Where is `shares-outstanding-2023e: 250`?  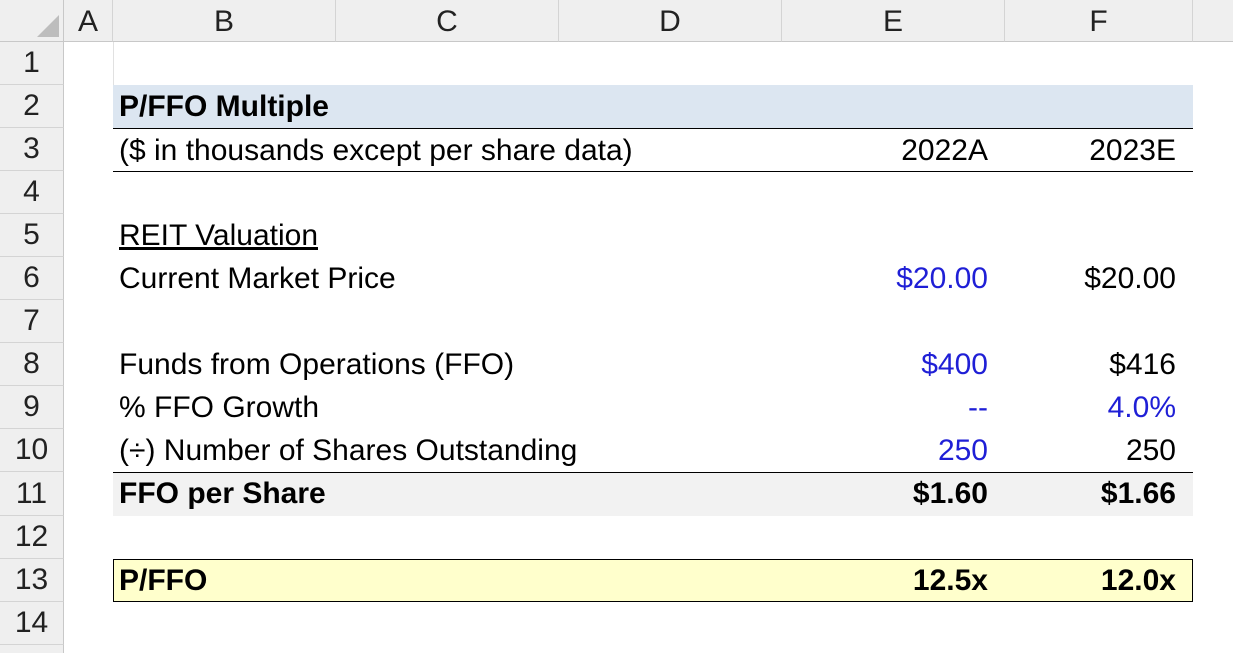 shares-outstanding-2023e: 250 is located at coordinates (1090, 451).